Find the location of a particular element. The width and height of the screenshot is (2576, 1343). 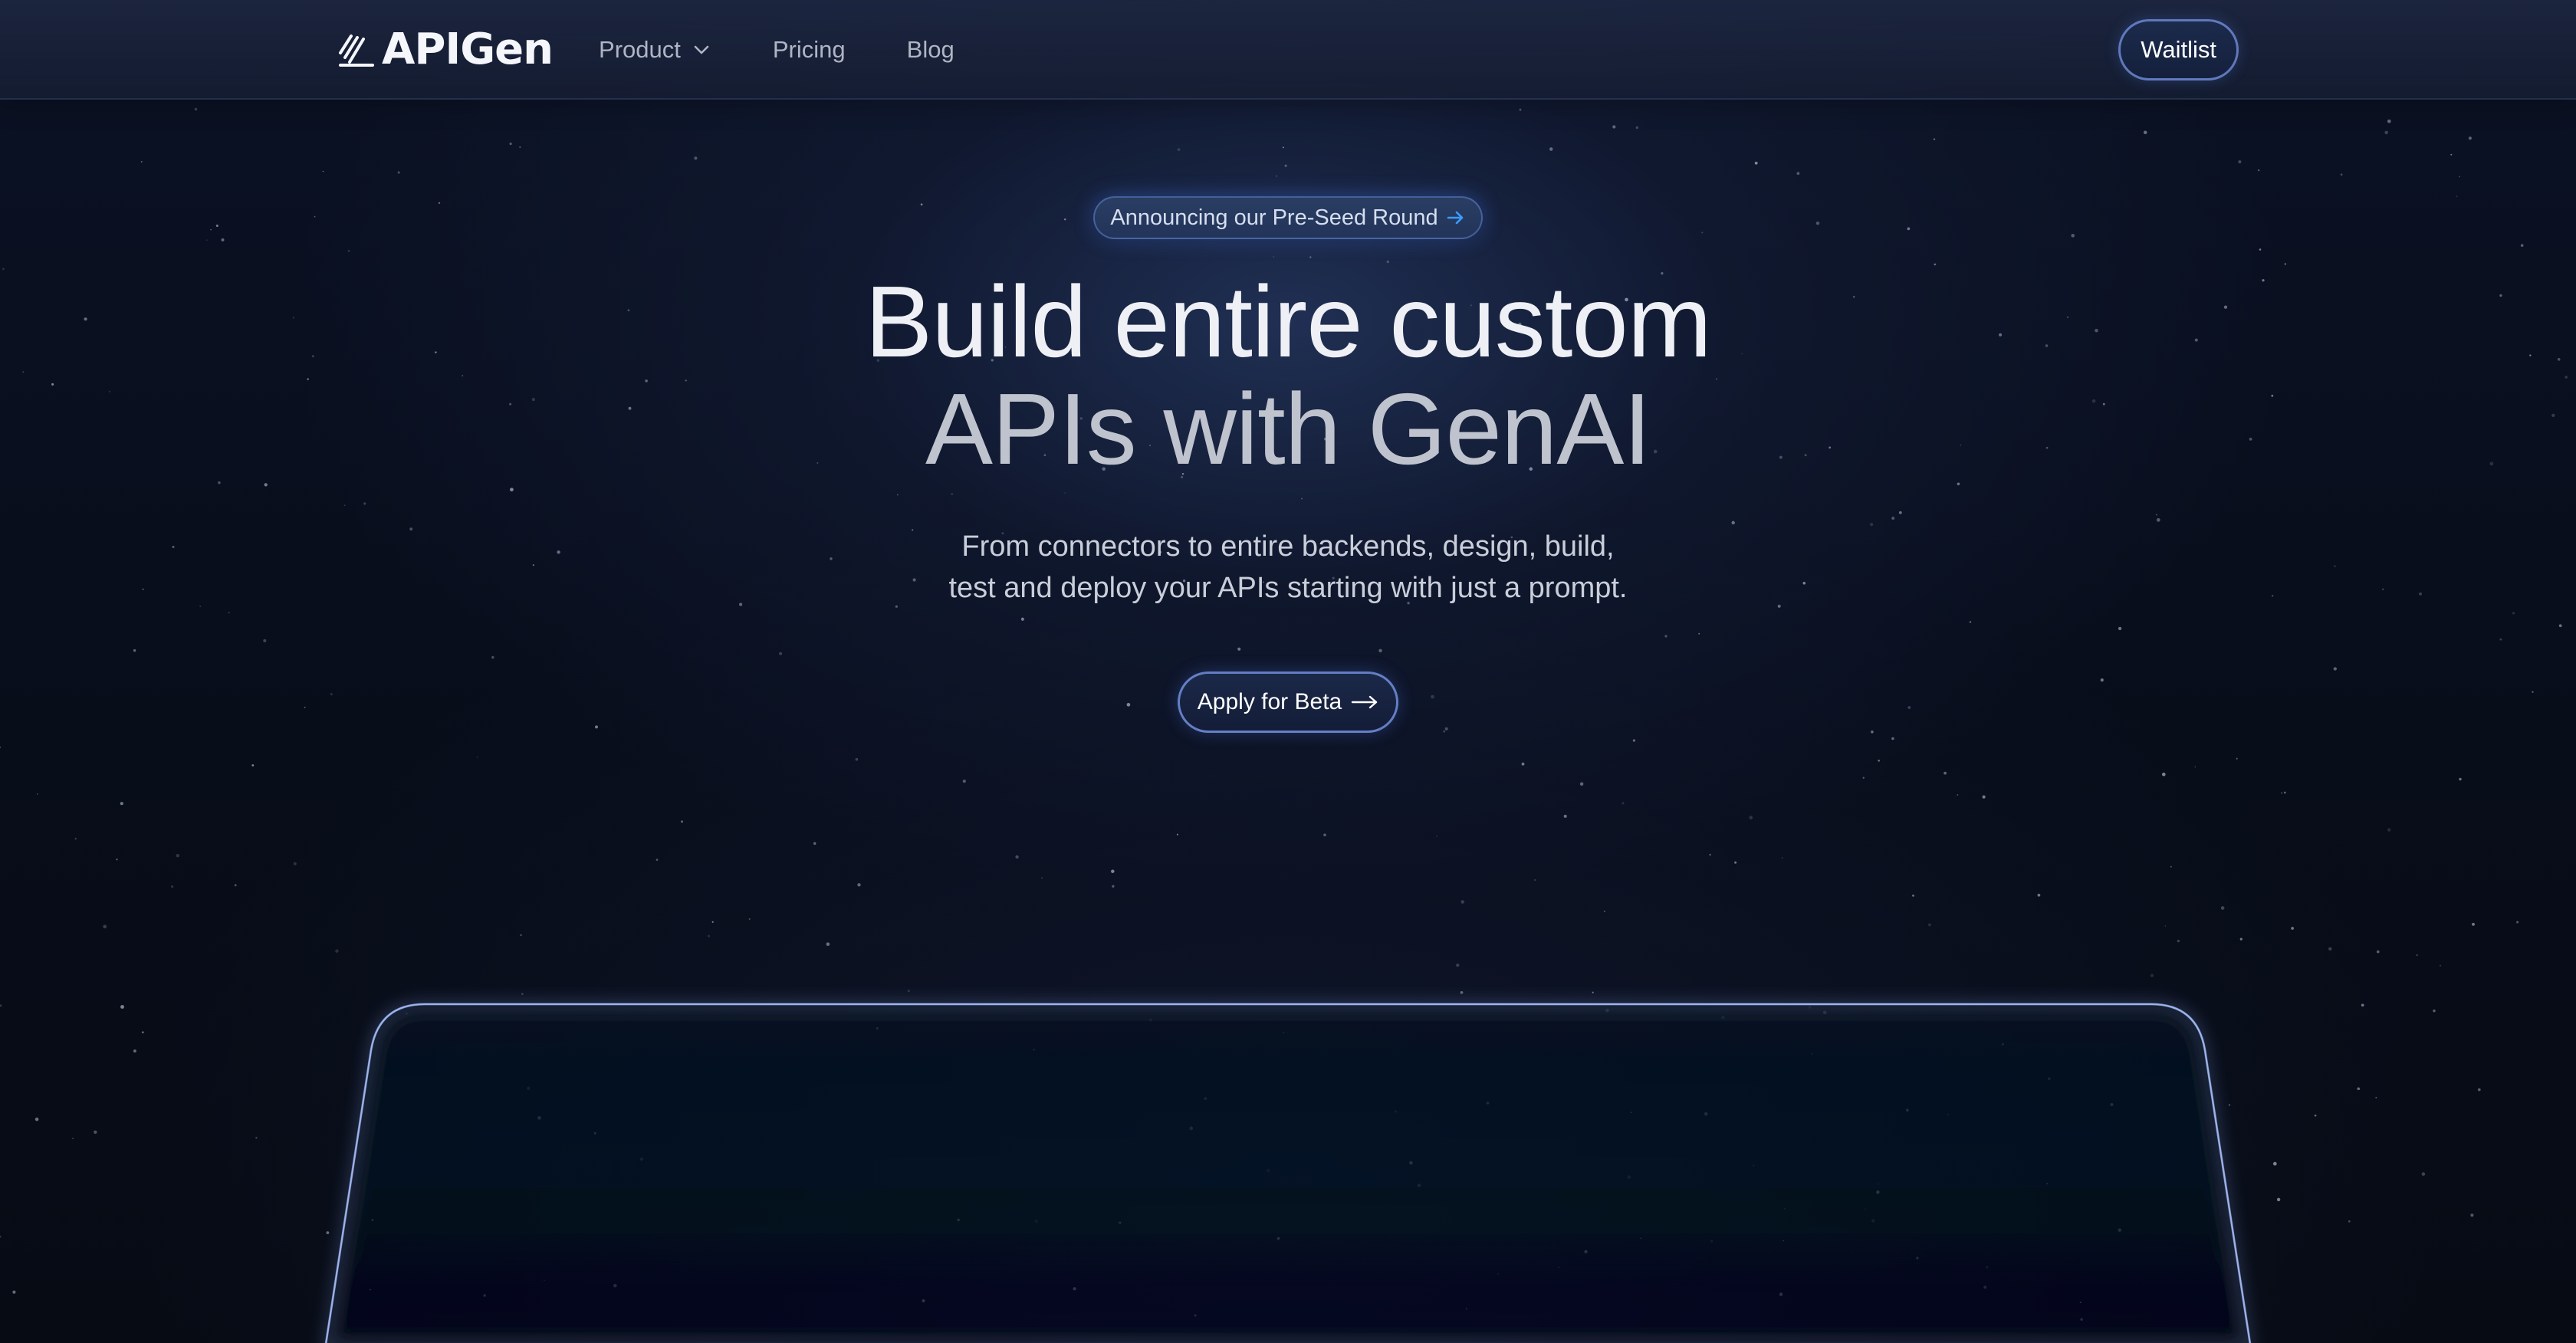

nav-item-product: Product is located at coordinates (655, 50).